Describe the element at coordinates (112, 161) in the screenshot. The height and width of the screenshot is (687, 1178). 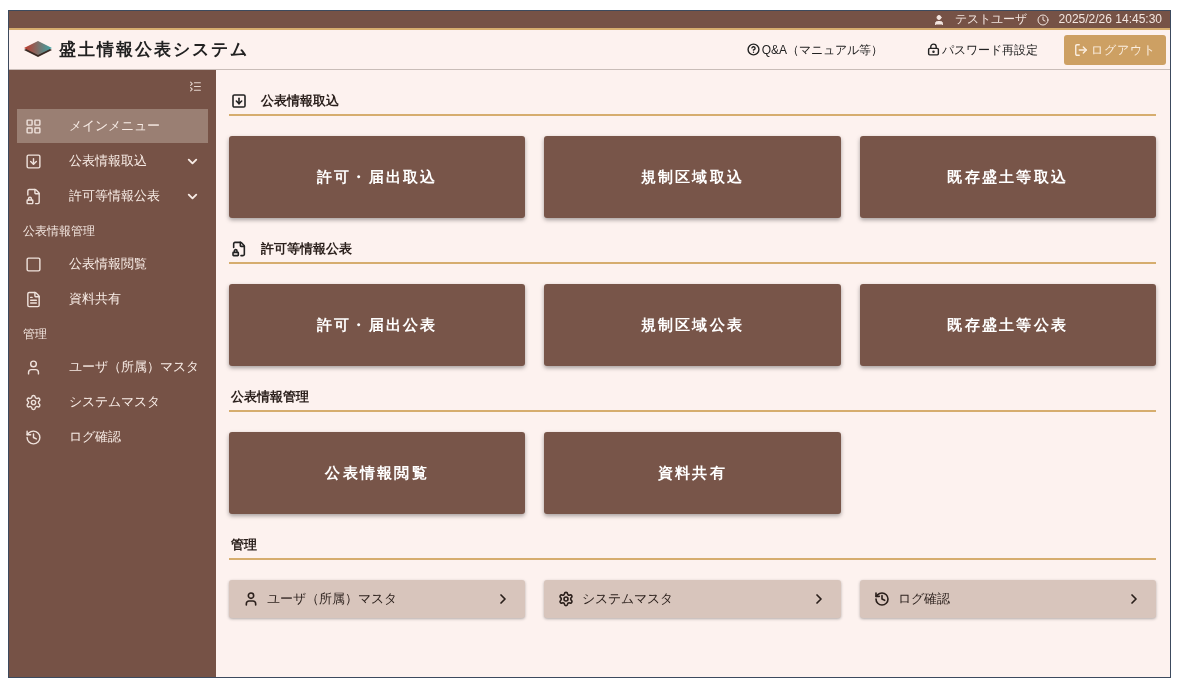
I see `sidebar-item: 公表情報取込` at that location.